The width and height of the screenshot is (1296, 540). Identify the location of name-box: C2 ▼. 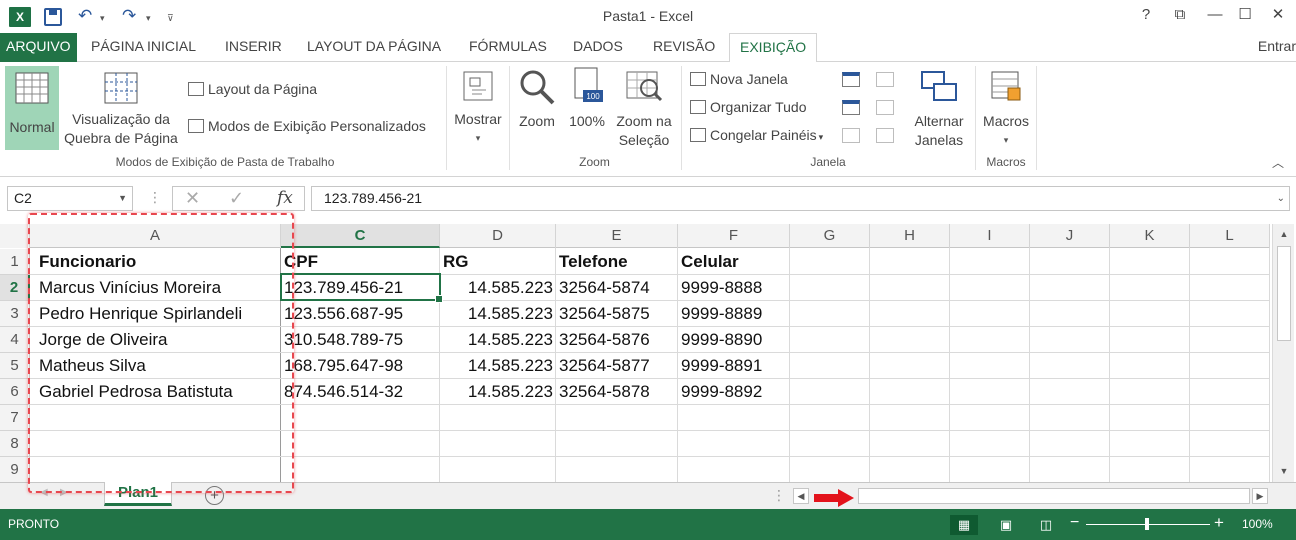
(70, 198).